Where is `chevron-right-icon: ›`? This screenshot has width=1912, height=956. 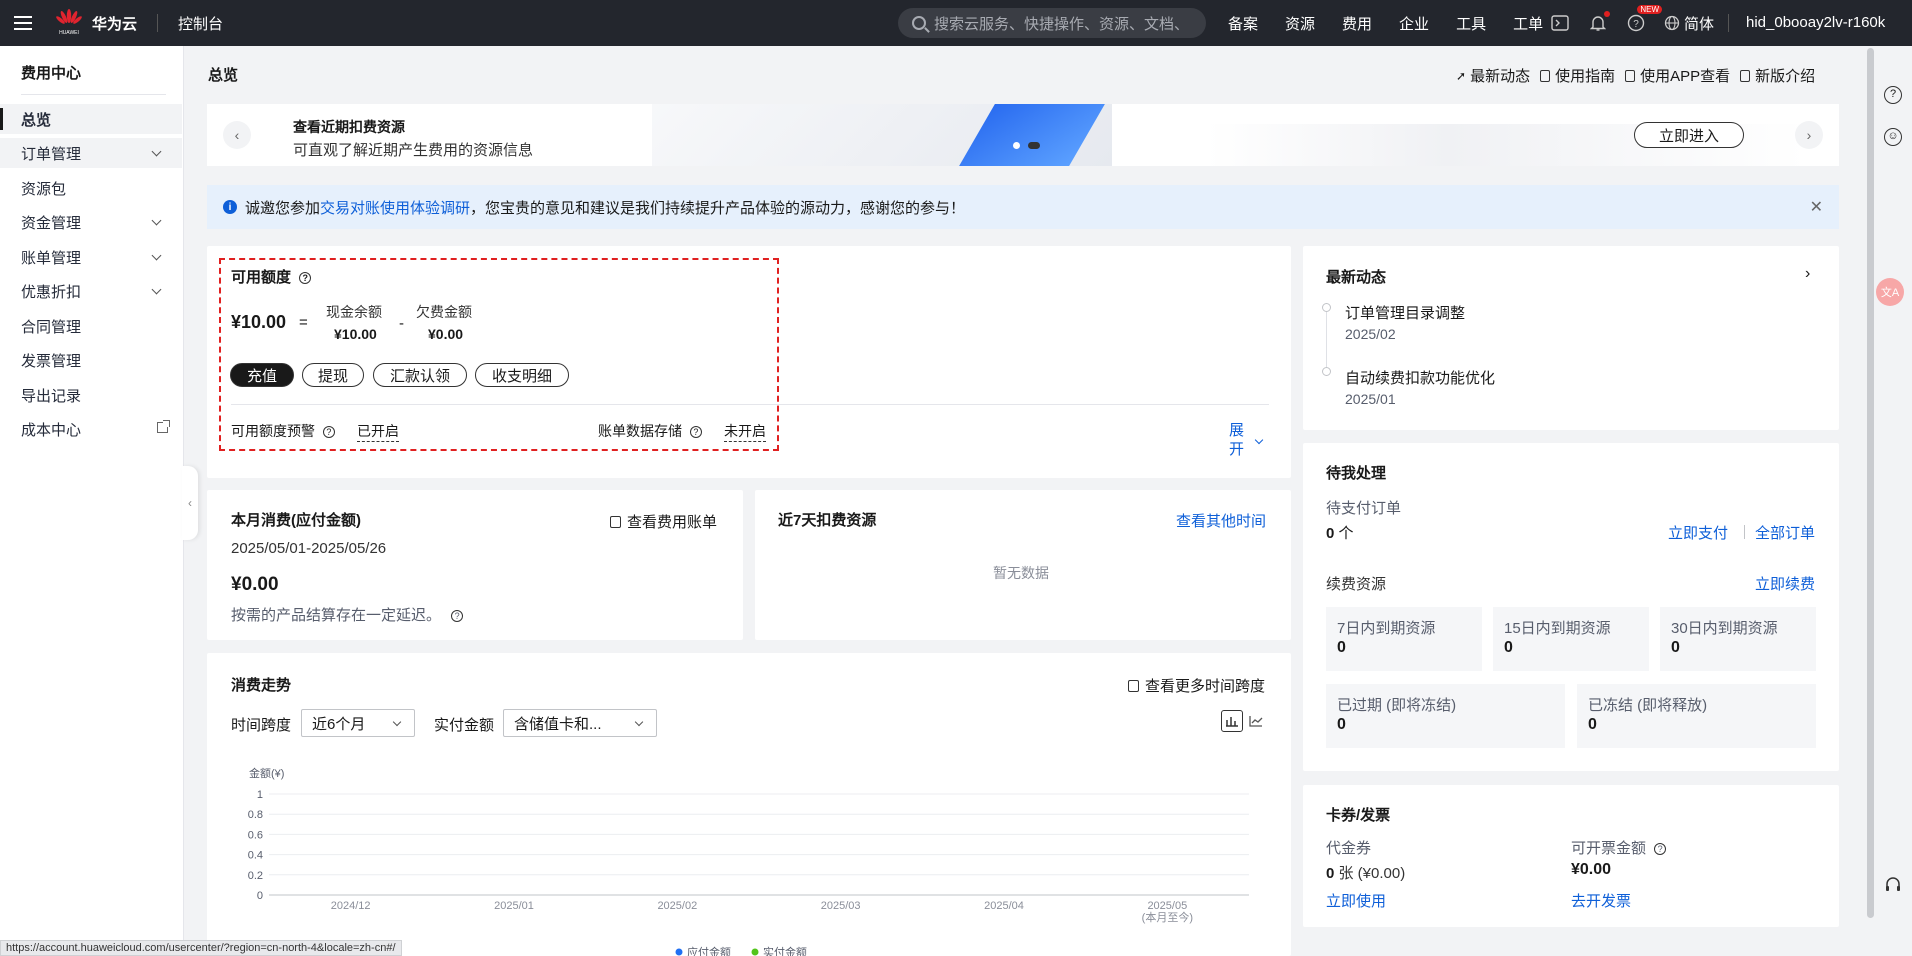
chevron-right-icon: › is located at coordinates (1807, 274).